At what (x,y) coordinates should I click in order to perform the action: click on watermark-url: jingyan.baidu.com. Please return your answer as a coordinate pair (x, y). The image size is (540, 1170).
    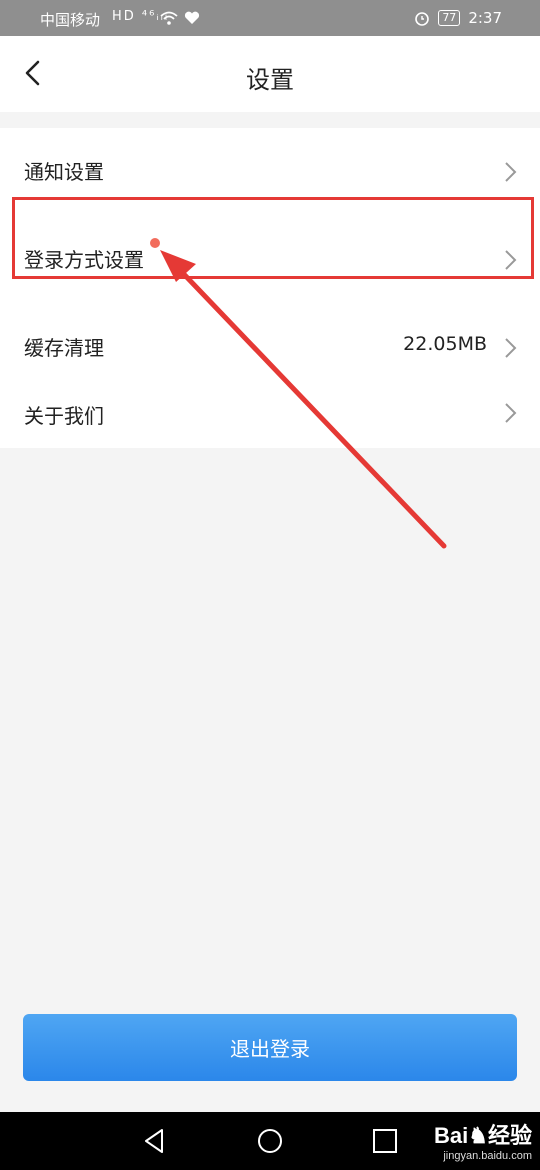
    Looking at the image, I should click on (487, 1156).